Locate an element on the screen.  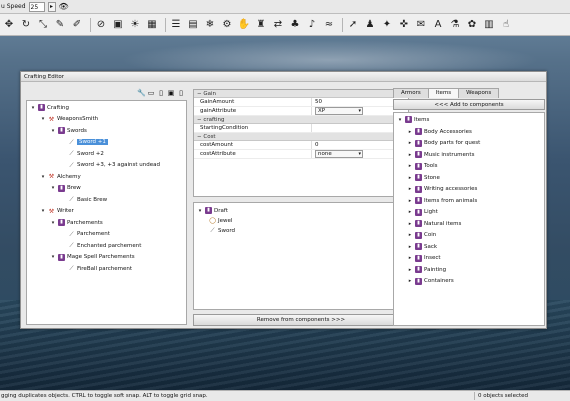
item-category: ▸ ▮ Stone is located at coordinates (423, 177).